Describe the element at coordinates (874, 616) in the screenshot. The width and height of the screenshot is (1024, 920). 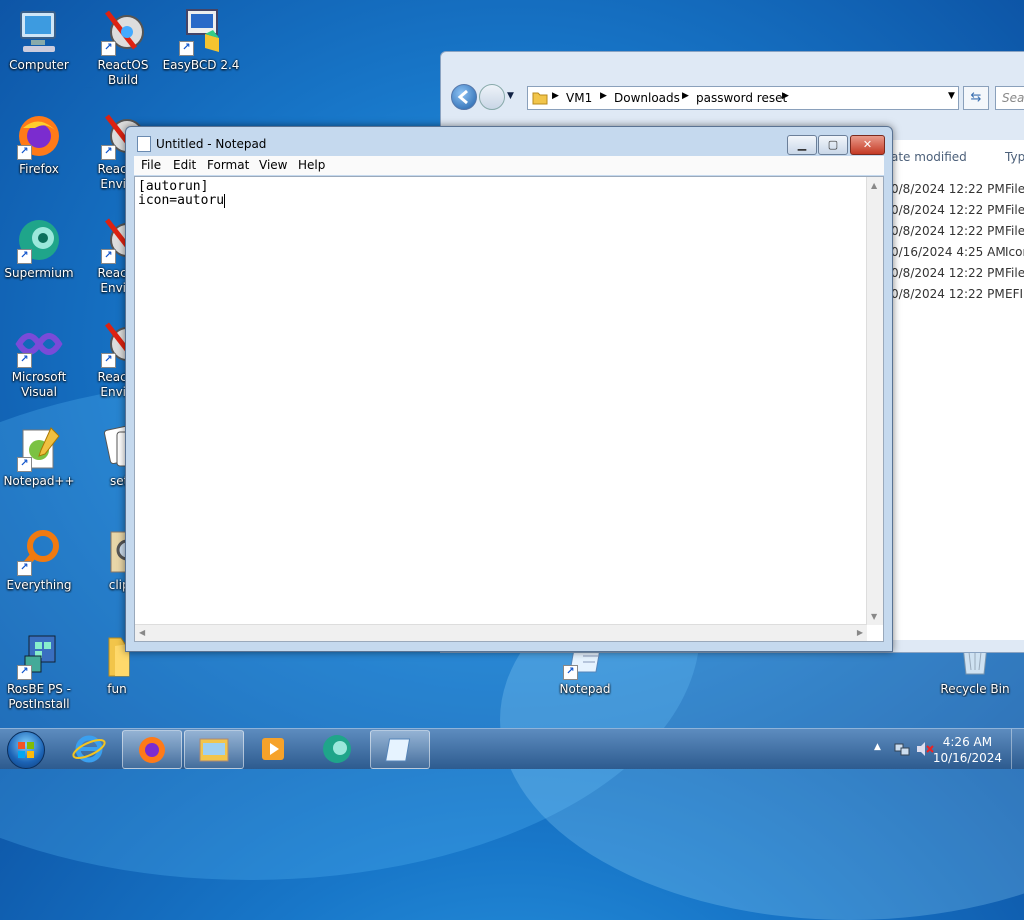
I see `scroll-down-icon: ▼` at that location.